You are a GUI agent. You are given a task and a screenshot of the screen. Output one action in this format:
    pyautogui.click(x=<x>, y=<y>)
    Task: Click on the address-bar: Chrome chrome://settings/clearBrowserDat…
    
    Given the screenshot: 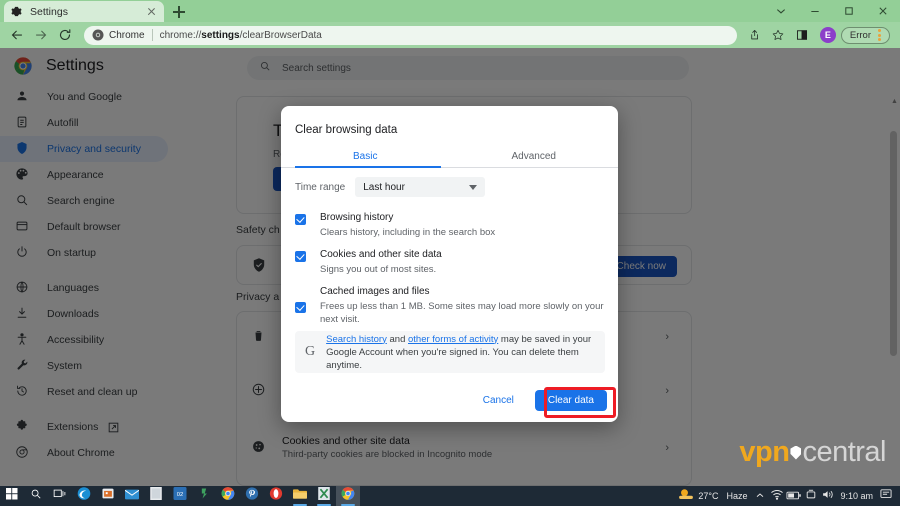 What is the action you would take?
    pyautogui.click(x=410, y=35)
    